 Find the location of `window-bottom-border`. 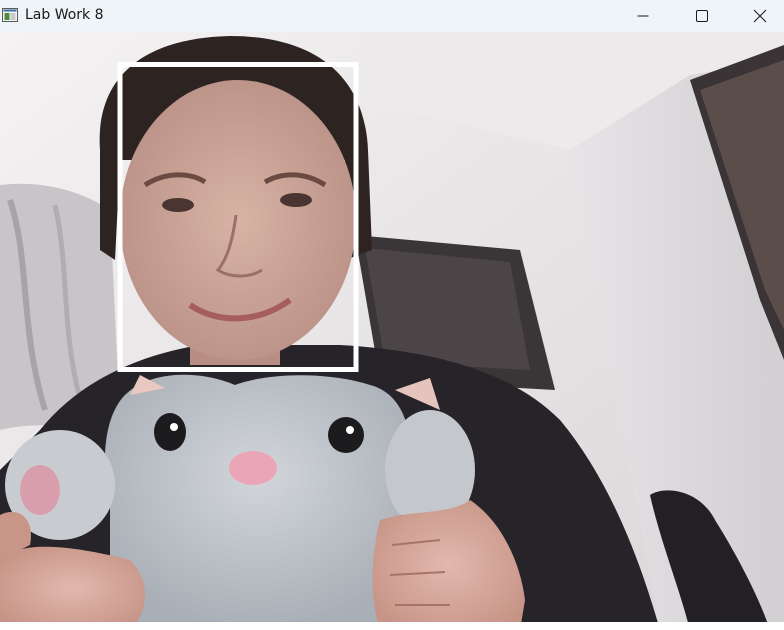

window-bottom-border is located at coordinates (392, 626).